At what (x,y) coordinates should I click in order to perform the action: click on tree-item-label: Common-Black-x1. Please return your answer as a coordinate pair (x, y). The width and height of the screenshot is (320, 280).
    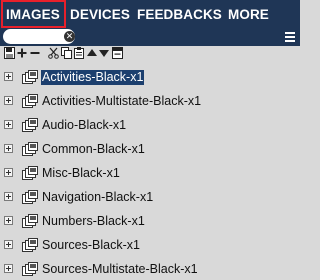
    Looking at the image, I should click on (93, 149).